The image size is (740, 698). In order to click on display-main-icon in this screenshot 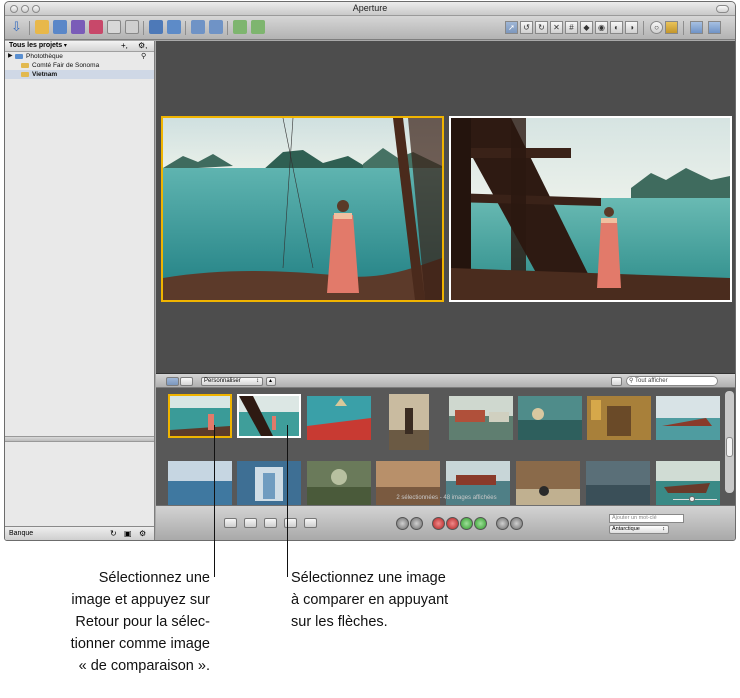, I will do `click(696, 27)`.